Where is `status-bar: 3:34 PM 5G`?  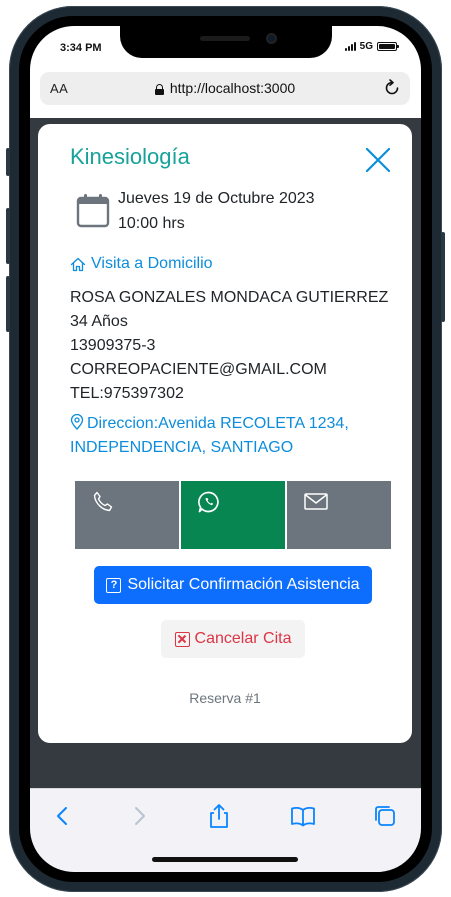 status-bar: 3:34 PM 5G is located at coordinates (225, 49).